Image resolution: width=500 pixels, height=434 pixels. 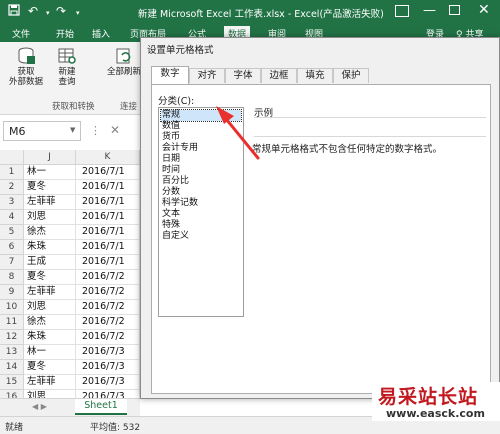 I want to click on new-query-button: 新建 查询, so click(x=67, y=67).